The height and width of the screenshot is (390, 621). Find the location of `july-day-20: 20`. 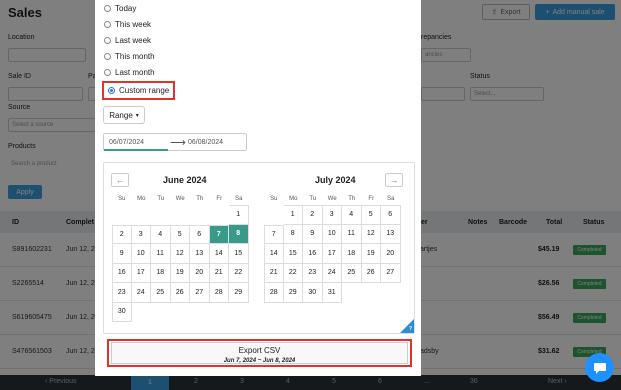

july-day-20: 20 is located at coordinates (391, 254).